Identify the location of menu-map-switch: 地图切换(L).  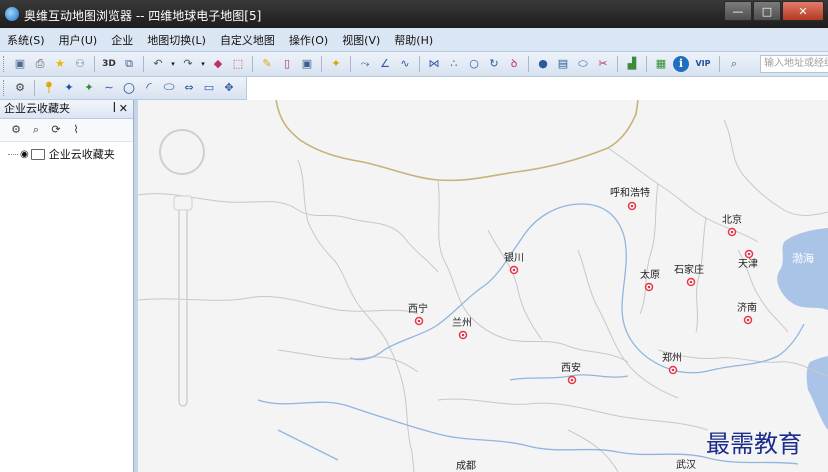
(176, 40).